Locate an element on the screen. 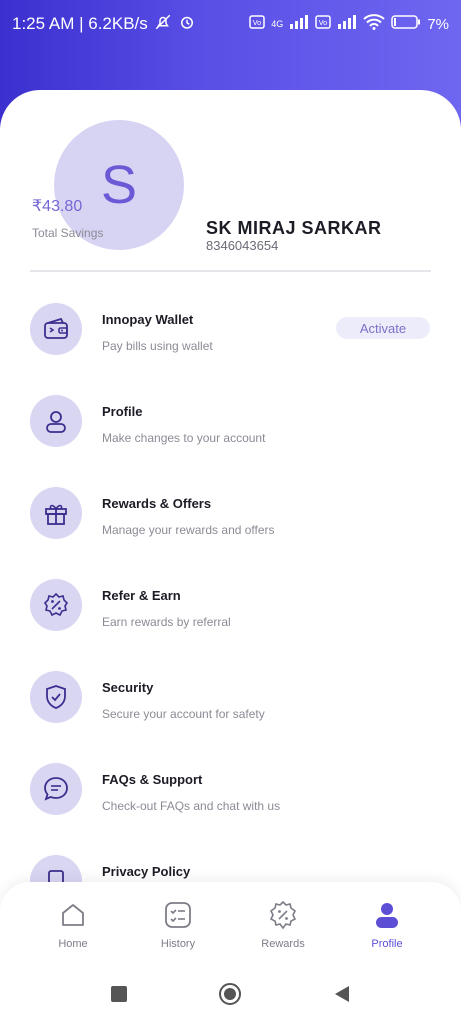 This screenshot has width=461, height=1024. menu-subtitle: Check-out FAQs and chat with us is located at coordinates (191, 806).